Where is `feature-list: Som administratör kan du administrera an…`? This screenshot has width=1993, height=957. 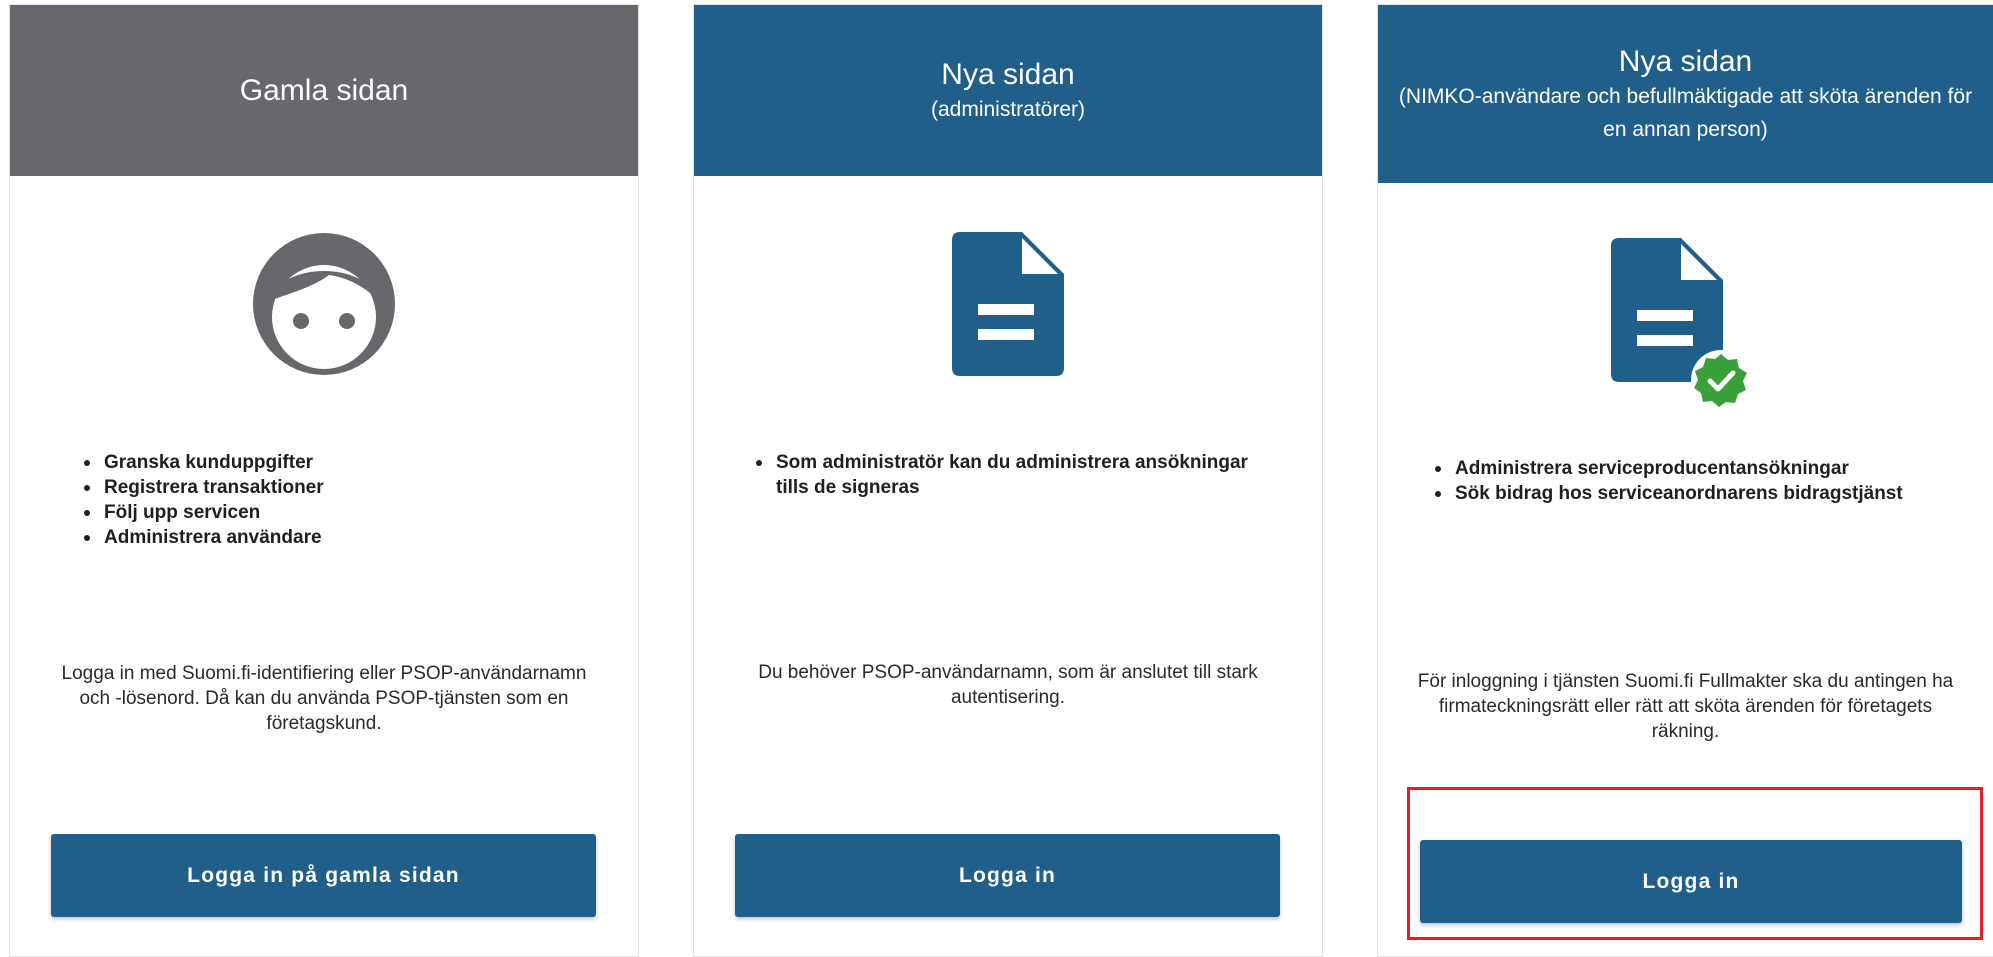 feature-list: Som administratör kan du administrera an… is located at coordinates (1012, 475).